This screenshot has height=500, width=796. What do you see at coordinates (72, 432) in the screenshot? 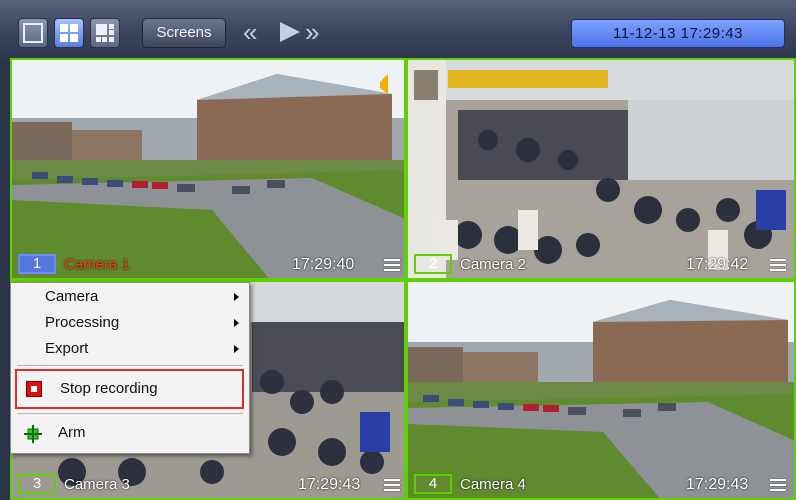
I see `menu-item-arm-label: Arm` at bounding box center [72, 432].